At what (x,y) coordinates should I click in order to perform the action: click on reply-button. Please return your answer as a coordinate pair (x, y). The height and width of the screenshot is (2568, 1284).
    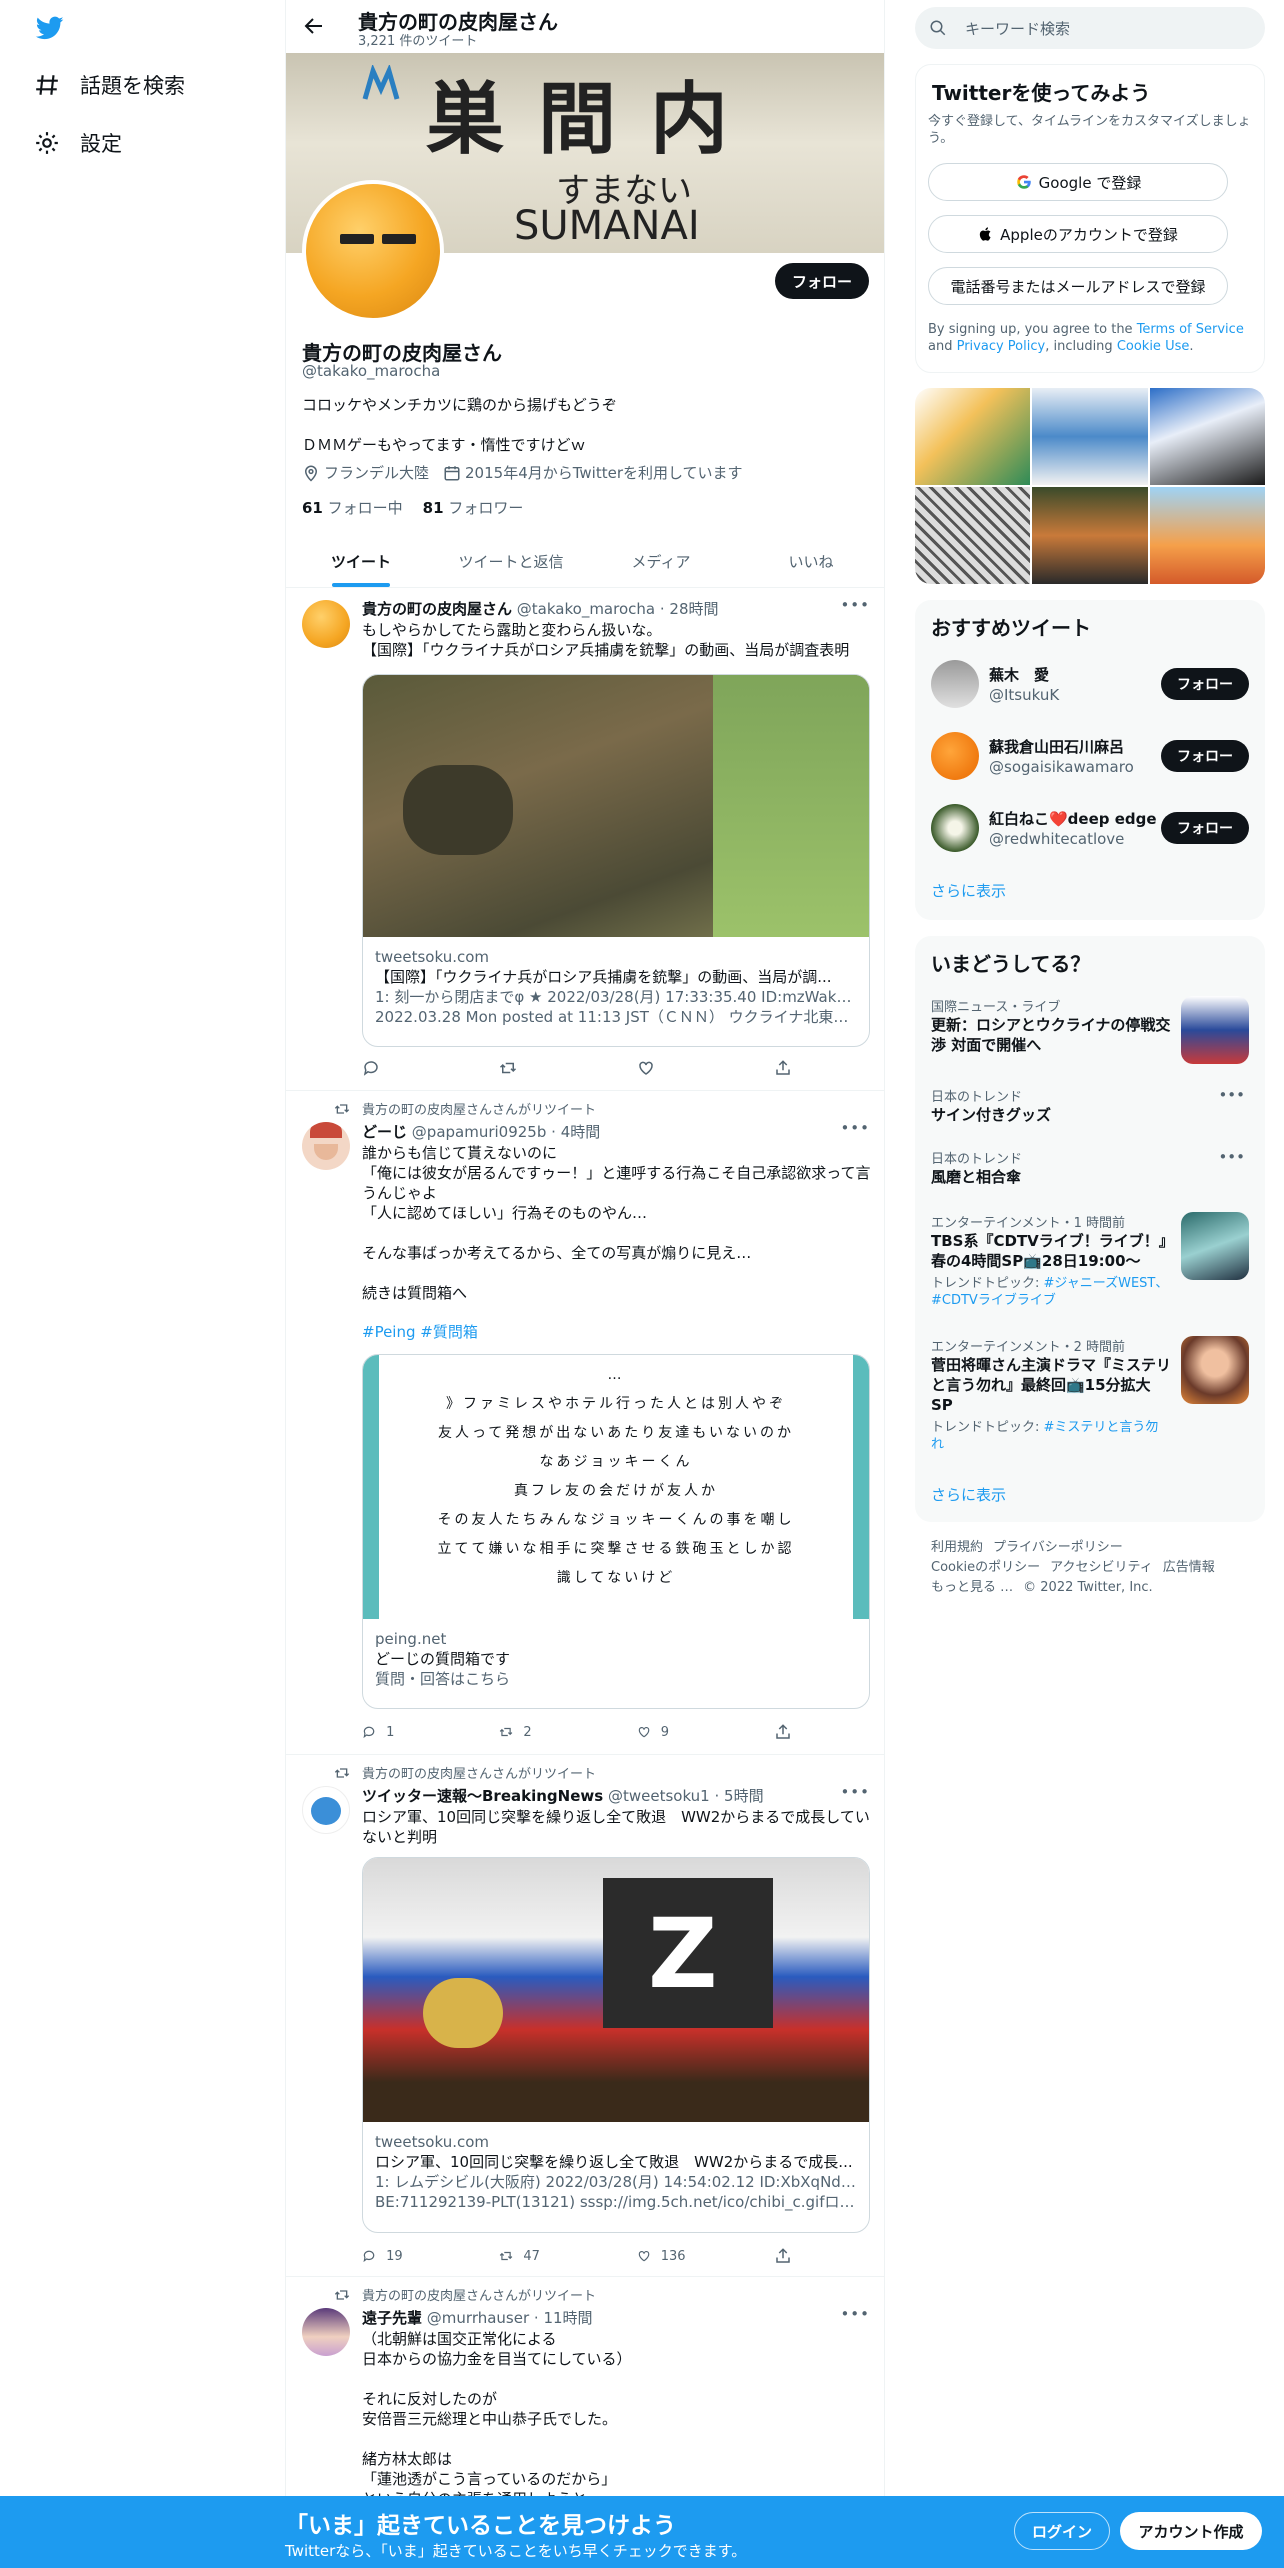
    Looking at the image, I should click on (417, 1068).